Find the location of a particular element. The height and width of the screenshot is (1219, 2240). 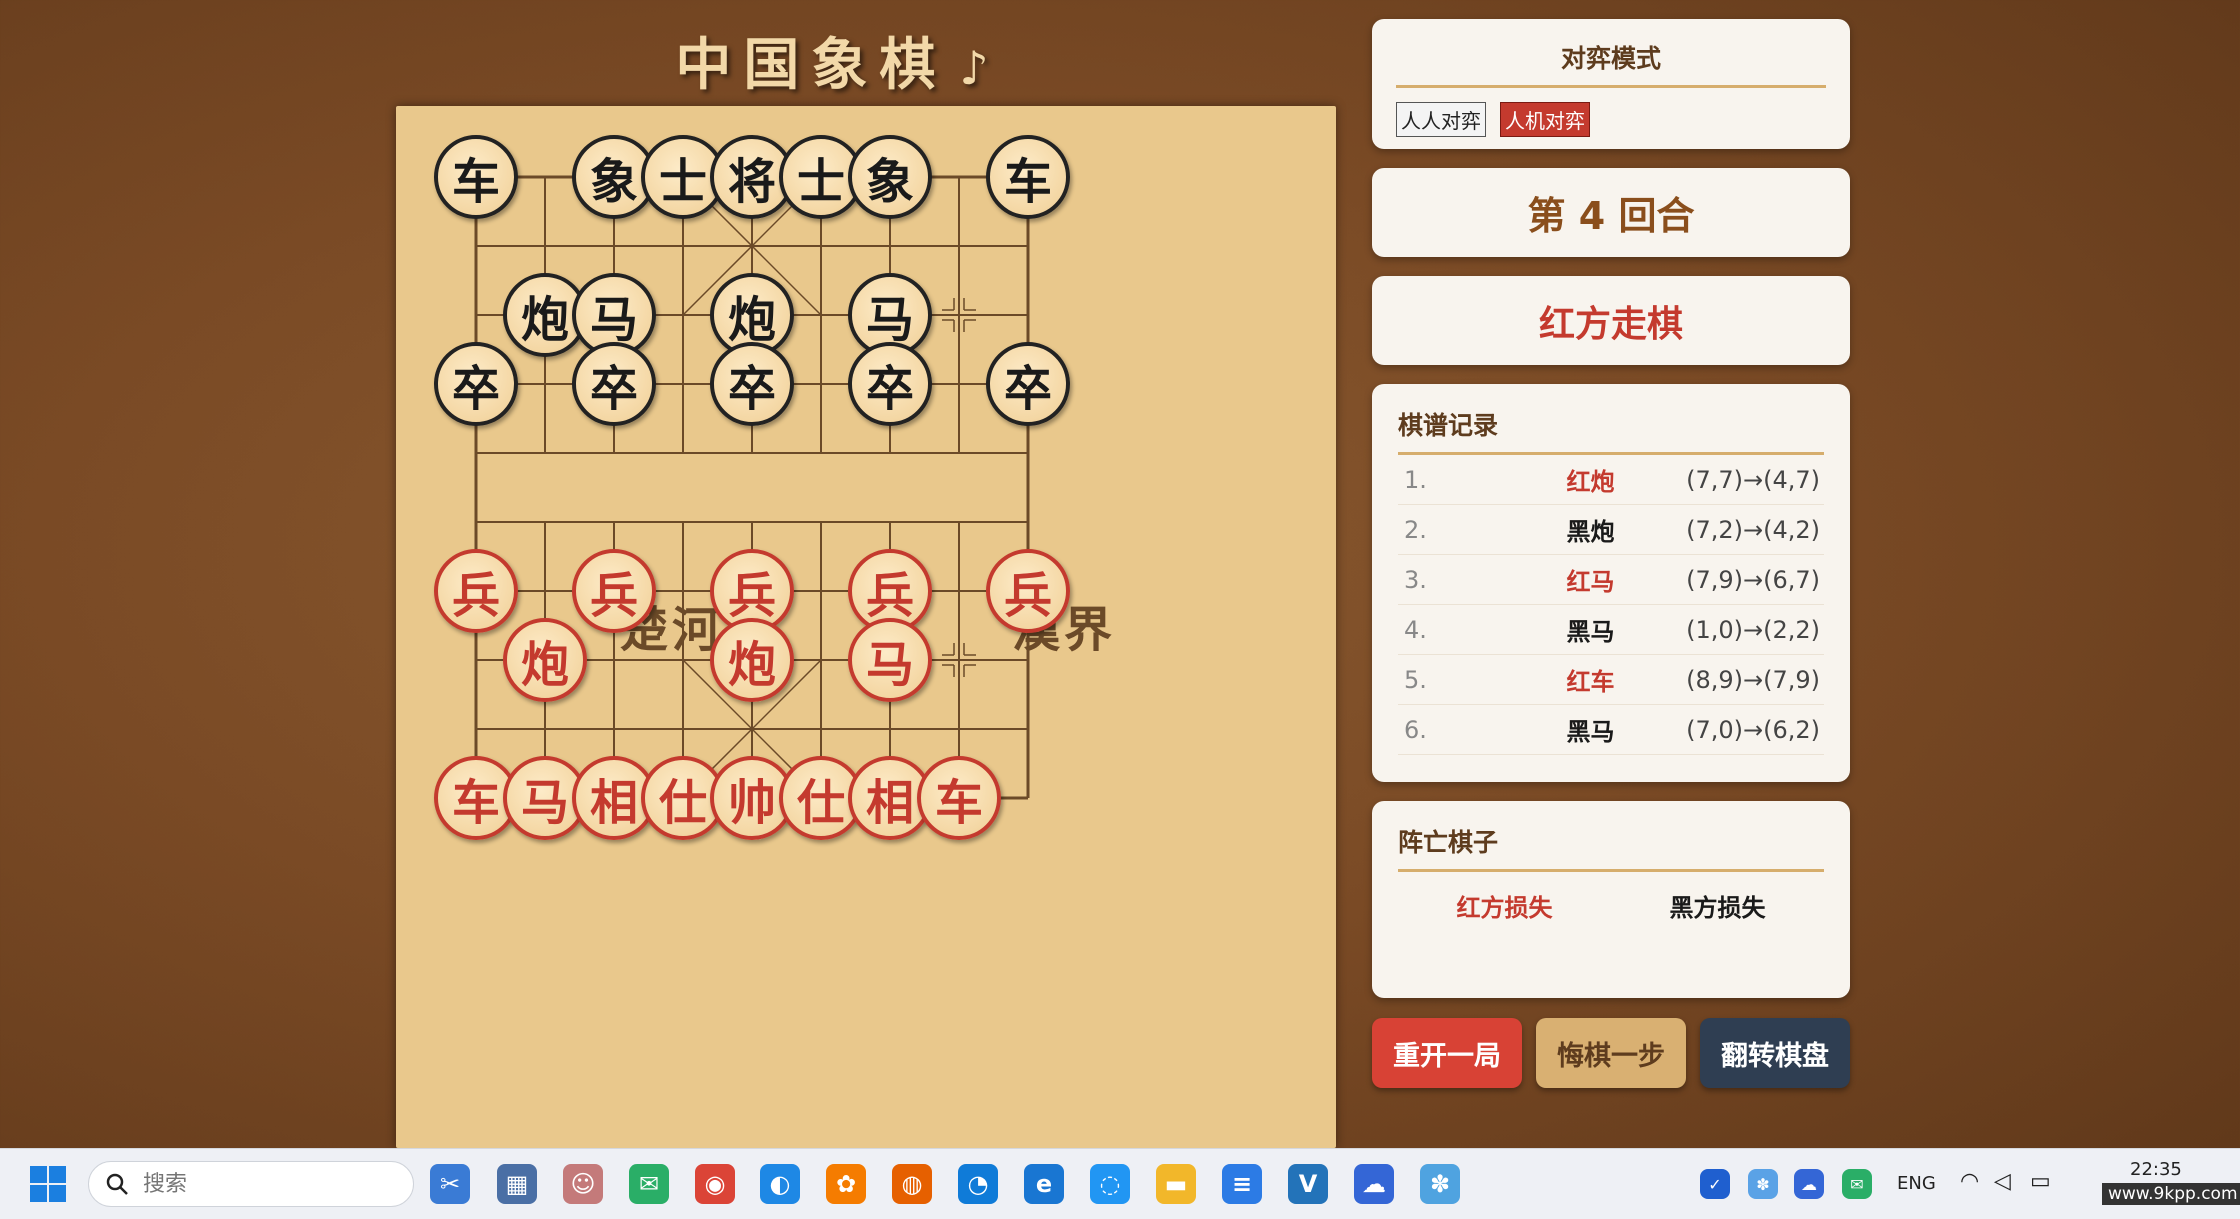

ie-icon: e is located at coordinates (1044, 1184).